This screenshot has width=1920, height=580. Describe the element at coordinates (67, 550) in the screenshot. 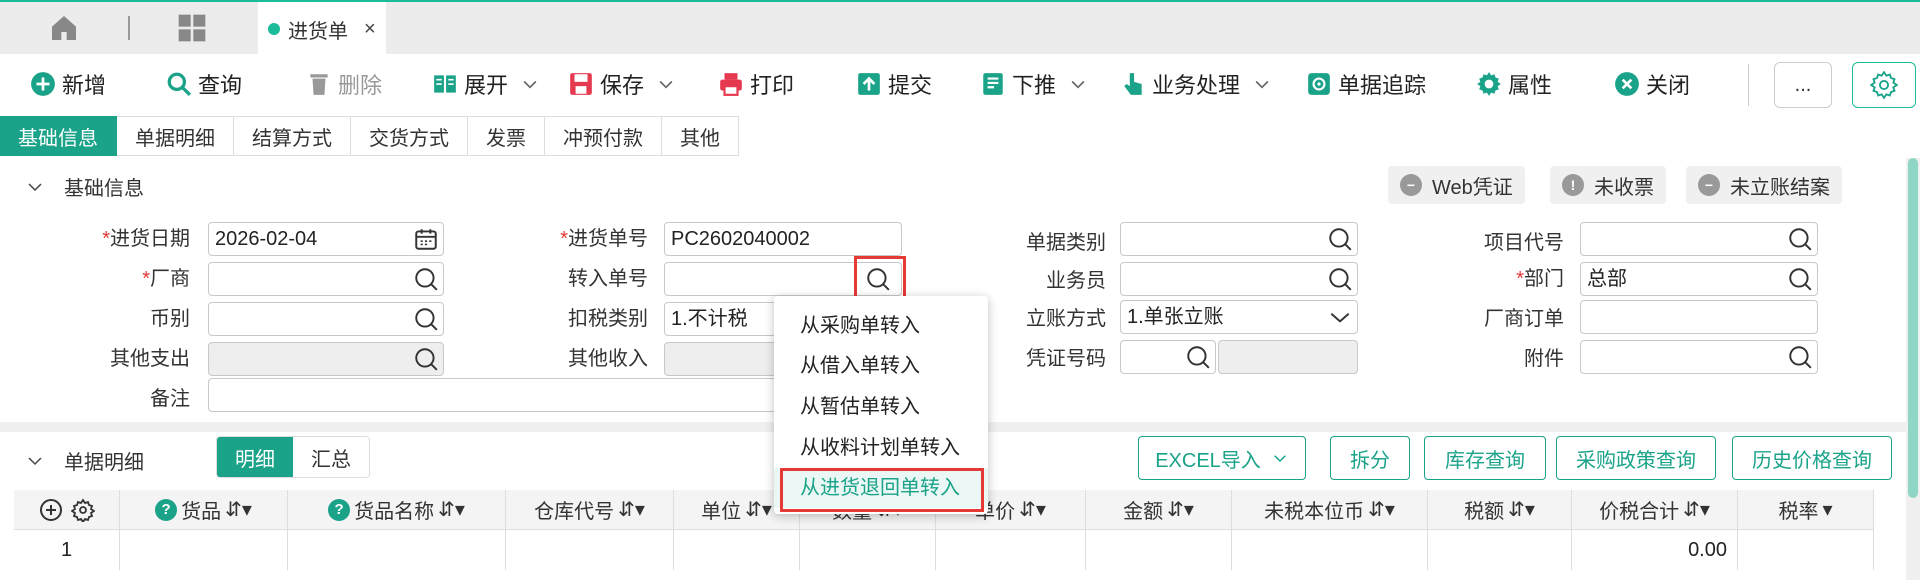

I see `row-index: 1` at that location.